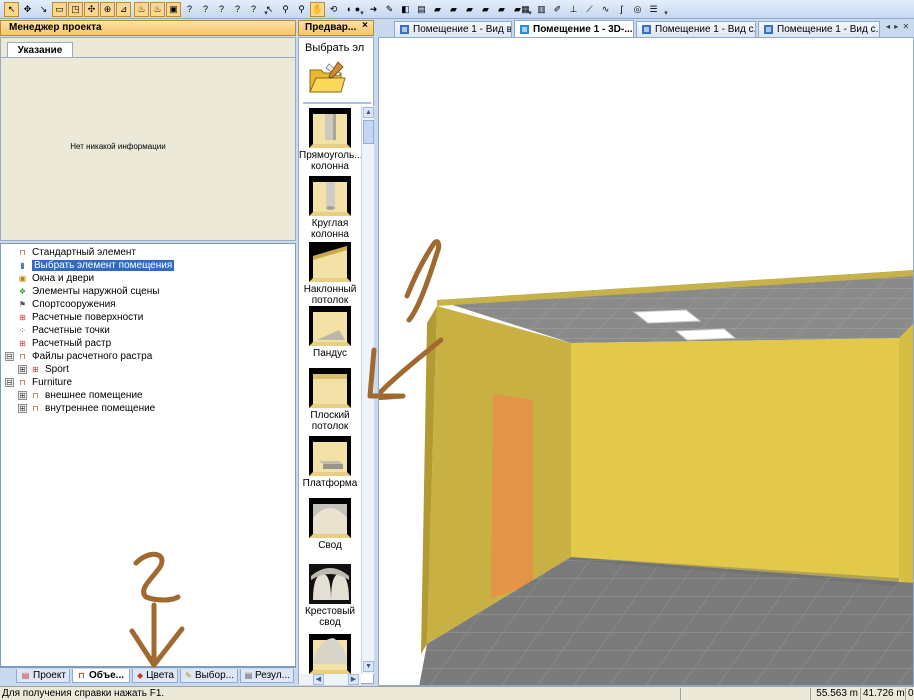 The image size is (914, 700). Describe the element at coordinates (91, 9) in the screenshot. I see `point-icon: ✣` at that location.